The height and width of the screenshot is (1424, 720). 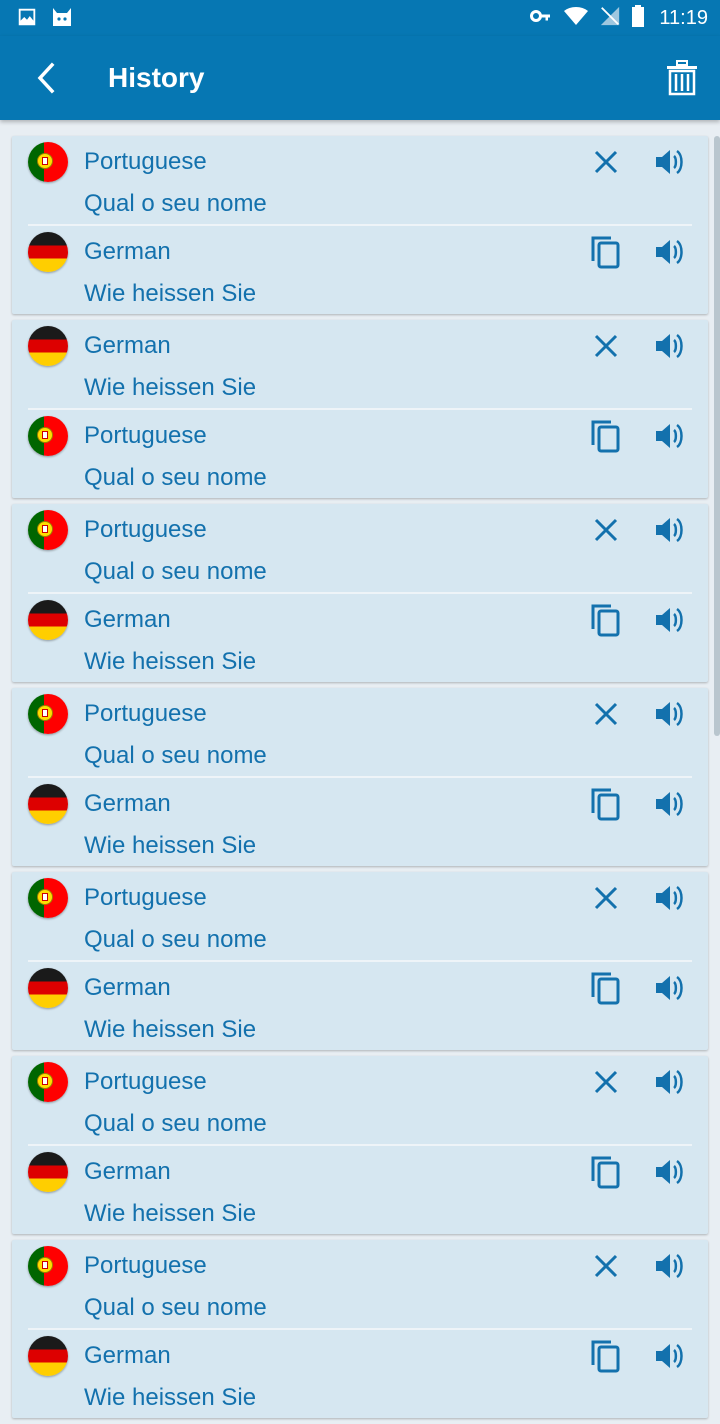 I want to click on scrollbar, so click(x=717, y=436).